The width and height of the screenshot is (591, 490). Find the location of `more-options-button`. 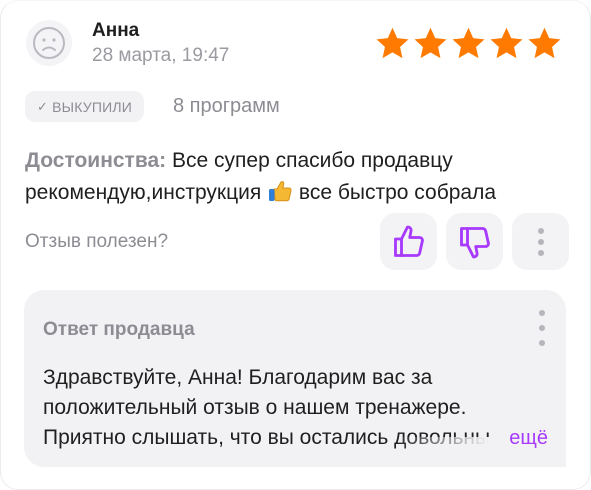

more-options-button is located at coordinates (540, 241).